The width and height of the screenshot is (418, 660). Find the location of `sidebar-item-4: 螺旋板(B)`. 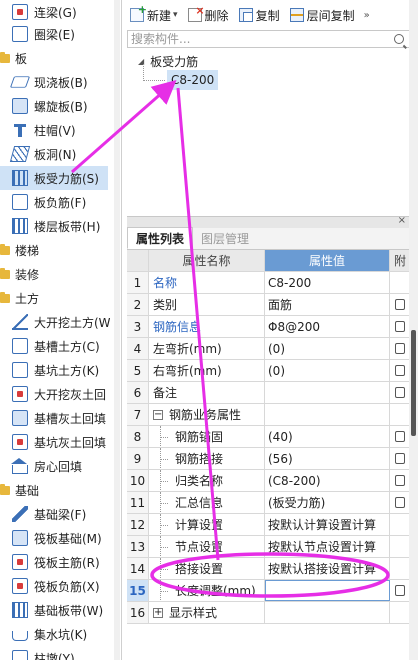

sidebar-item-4: 螺旋板(B) is located at coordinates (54, 106).